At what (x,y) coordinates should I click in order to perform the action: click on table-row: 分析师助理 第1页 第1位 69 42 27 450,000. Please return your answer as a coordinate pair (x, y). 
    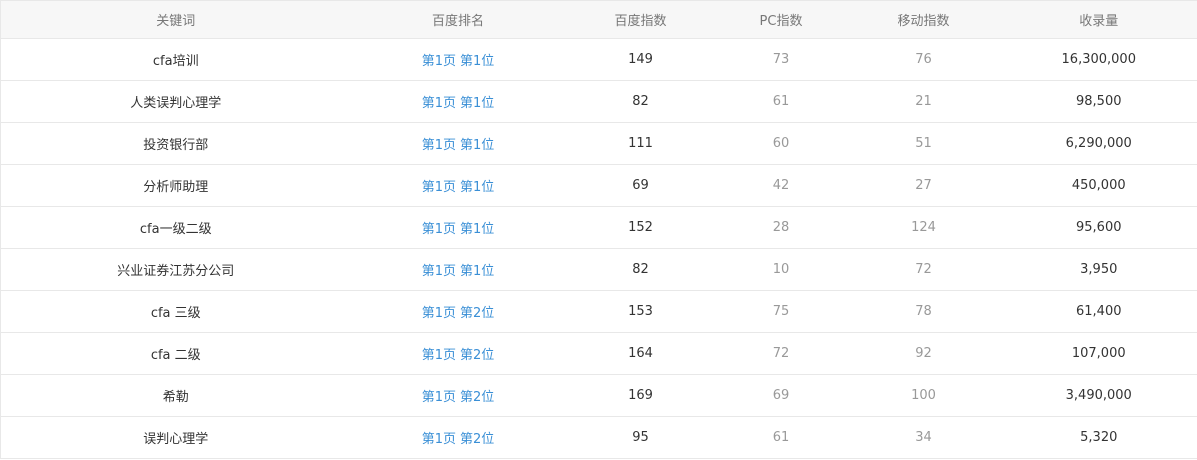
    Looking at the image, I should click on (598, 185).